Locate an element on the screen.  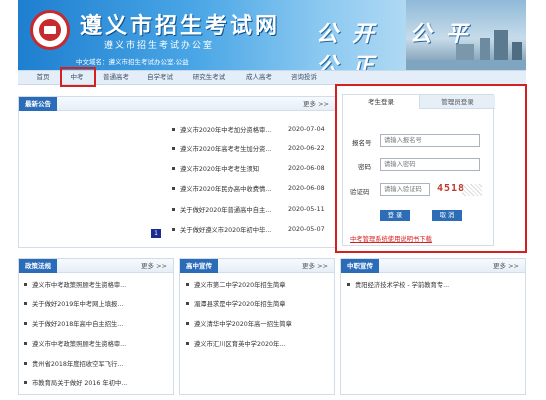
site-logo is located at coordinates (50, 30).